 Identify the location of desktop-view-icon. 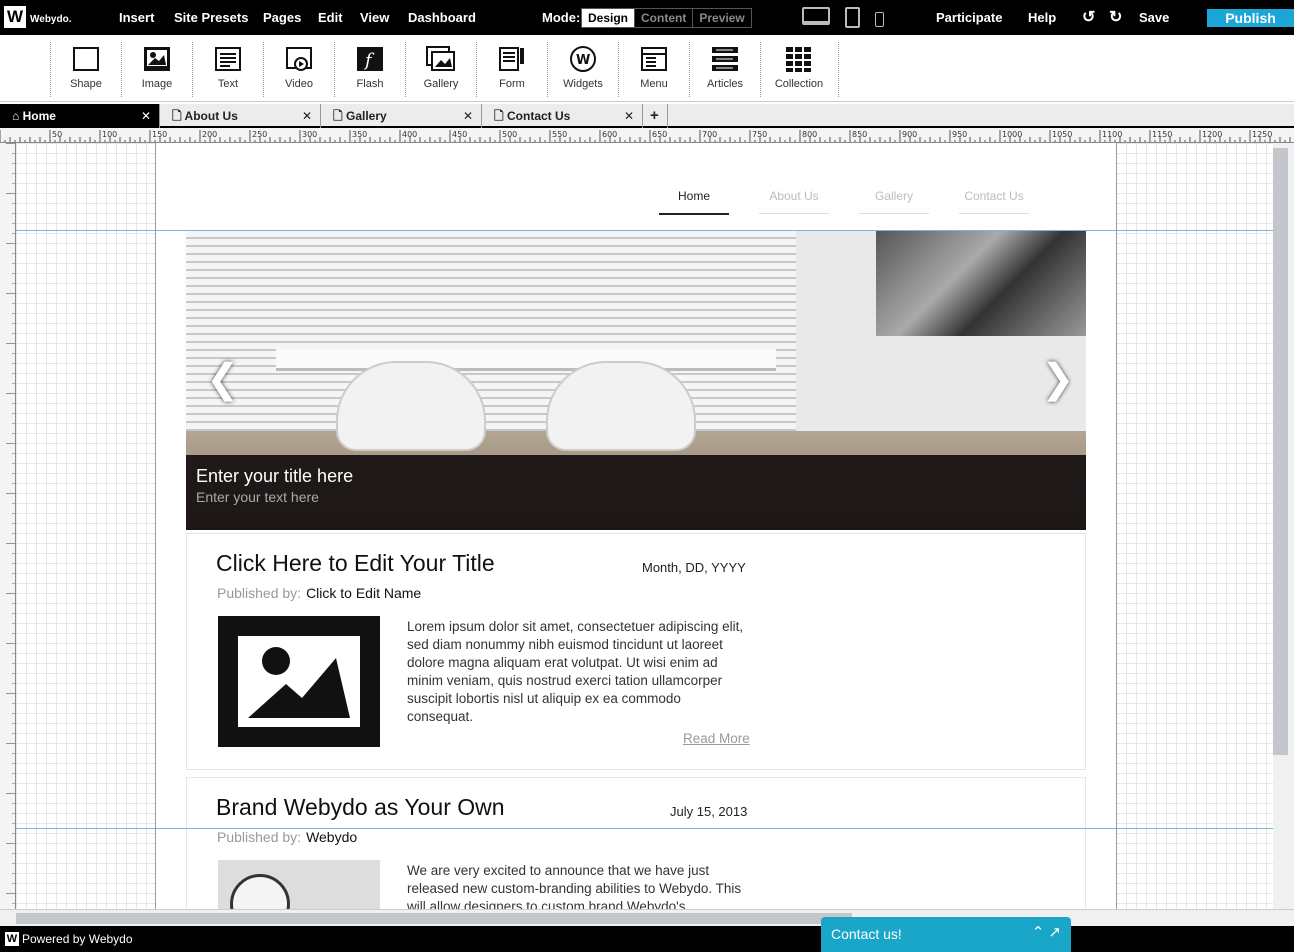
(816, 16).